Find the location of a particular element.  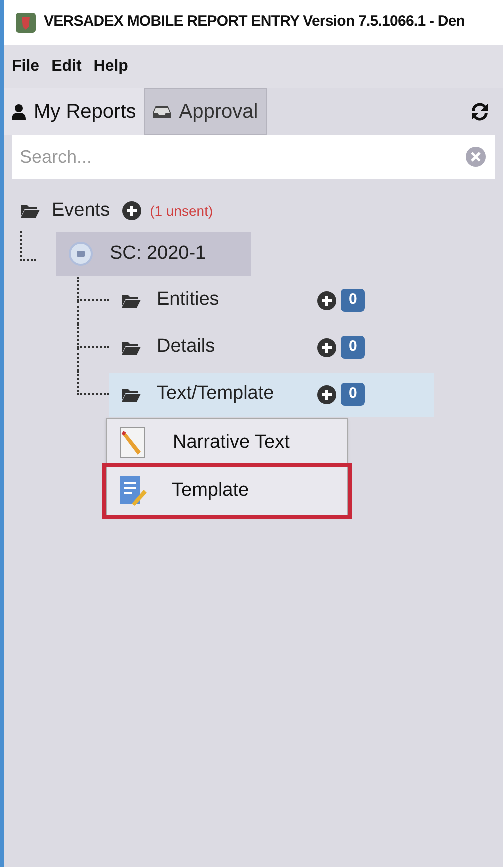

report-icon is located at coordinates (81, 254).